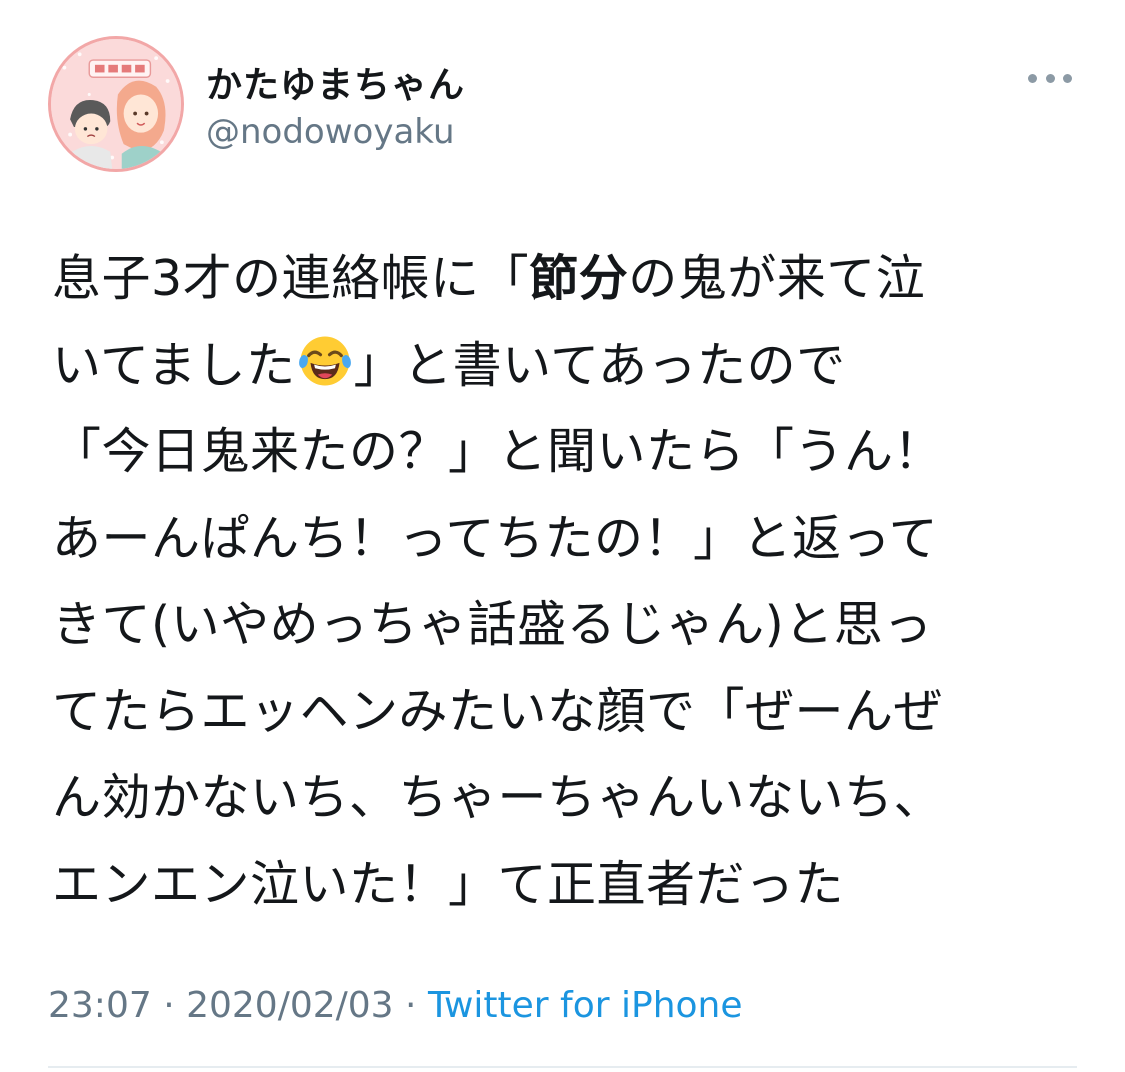 This screenshot has width=1125, height=1072. I want to click on emoji-wrapper, so click(325, 365).